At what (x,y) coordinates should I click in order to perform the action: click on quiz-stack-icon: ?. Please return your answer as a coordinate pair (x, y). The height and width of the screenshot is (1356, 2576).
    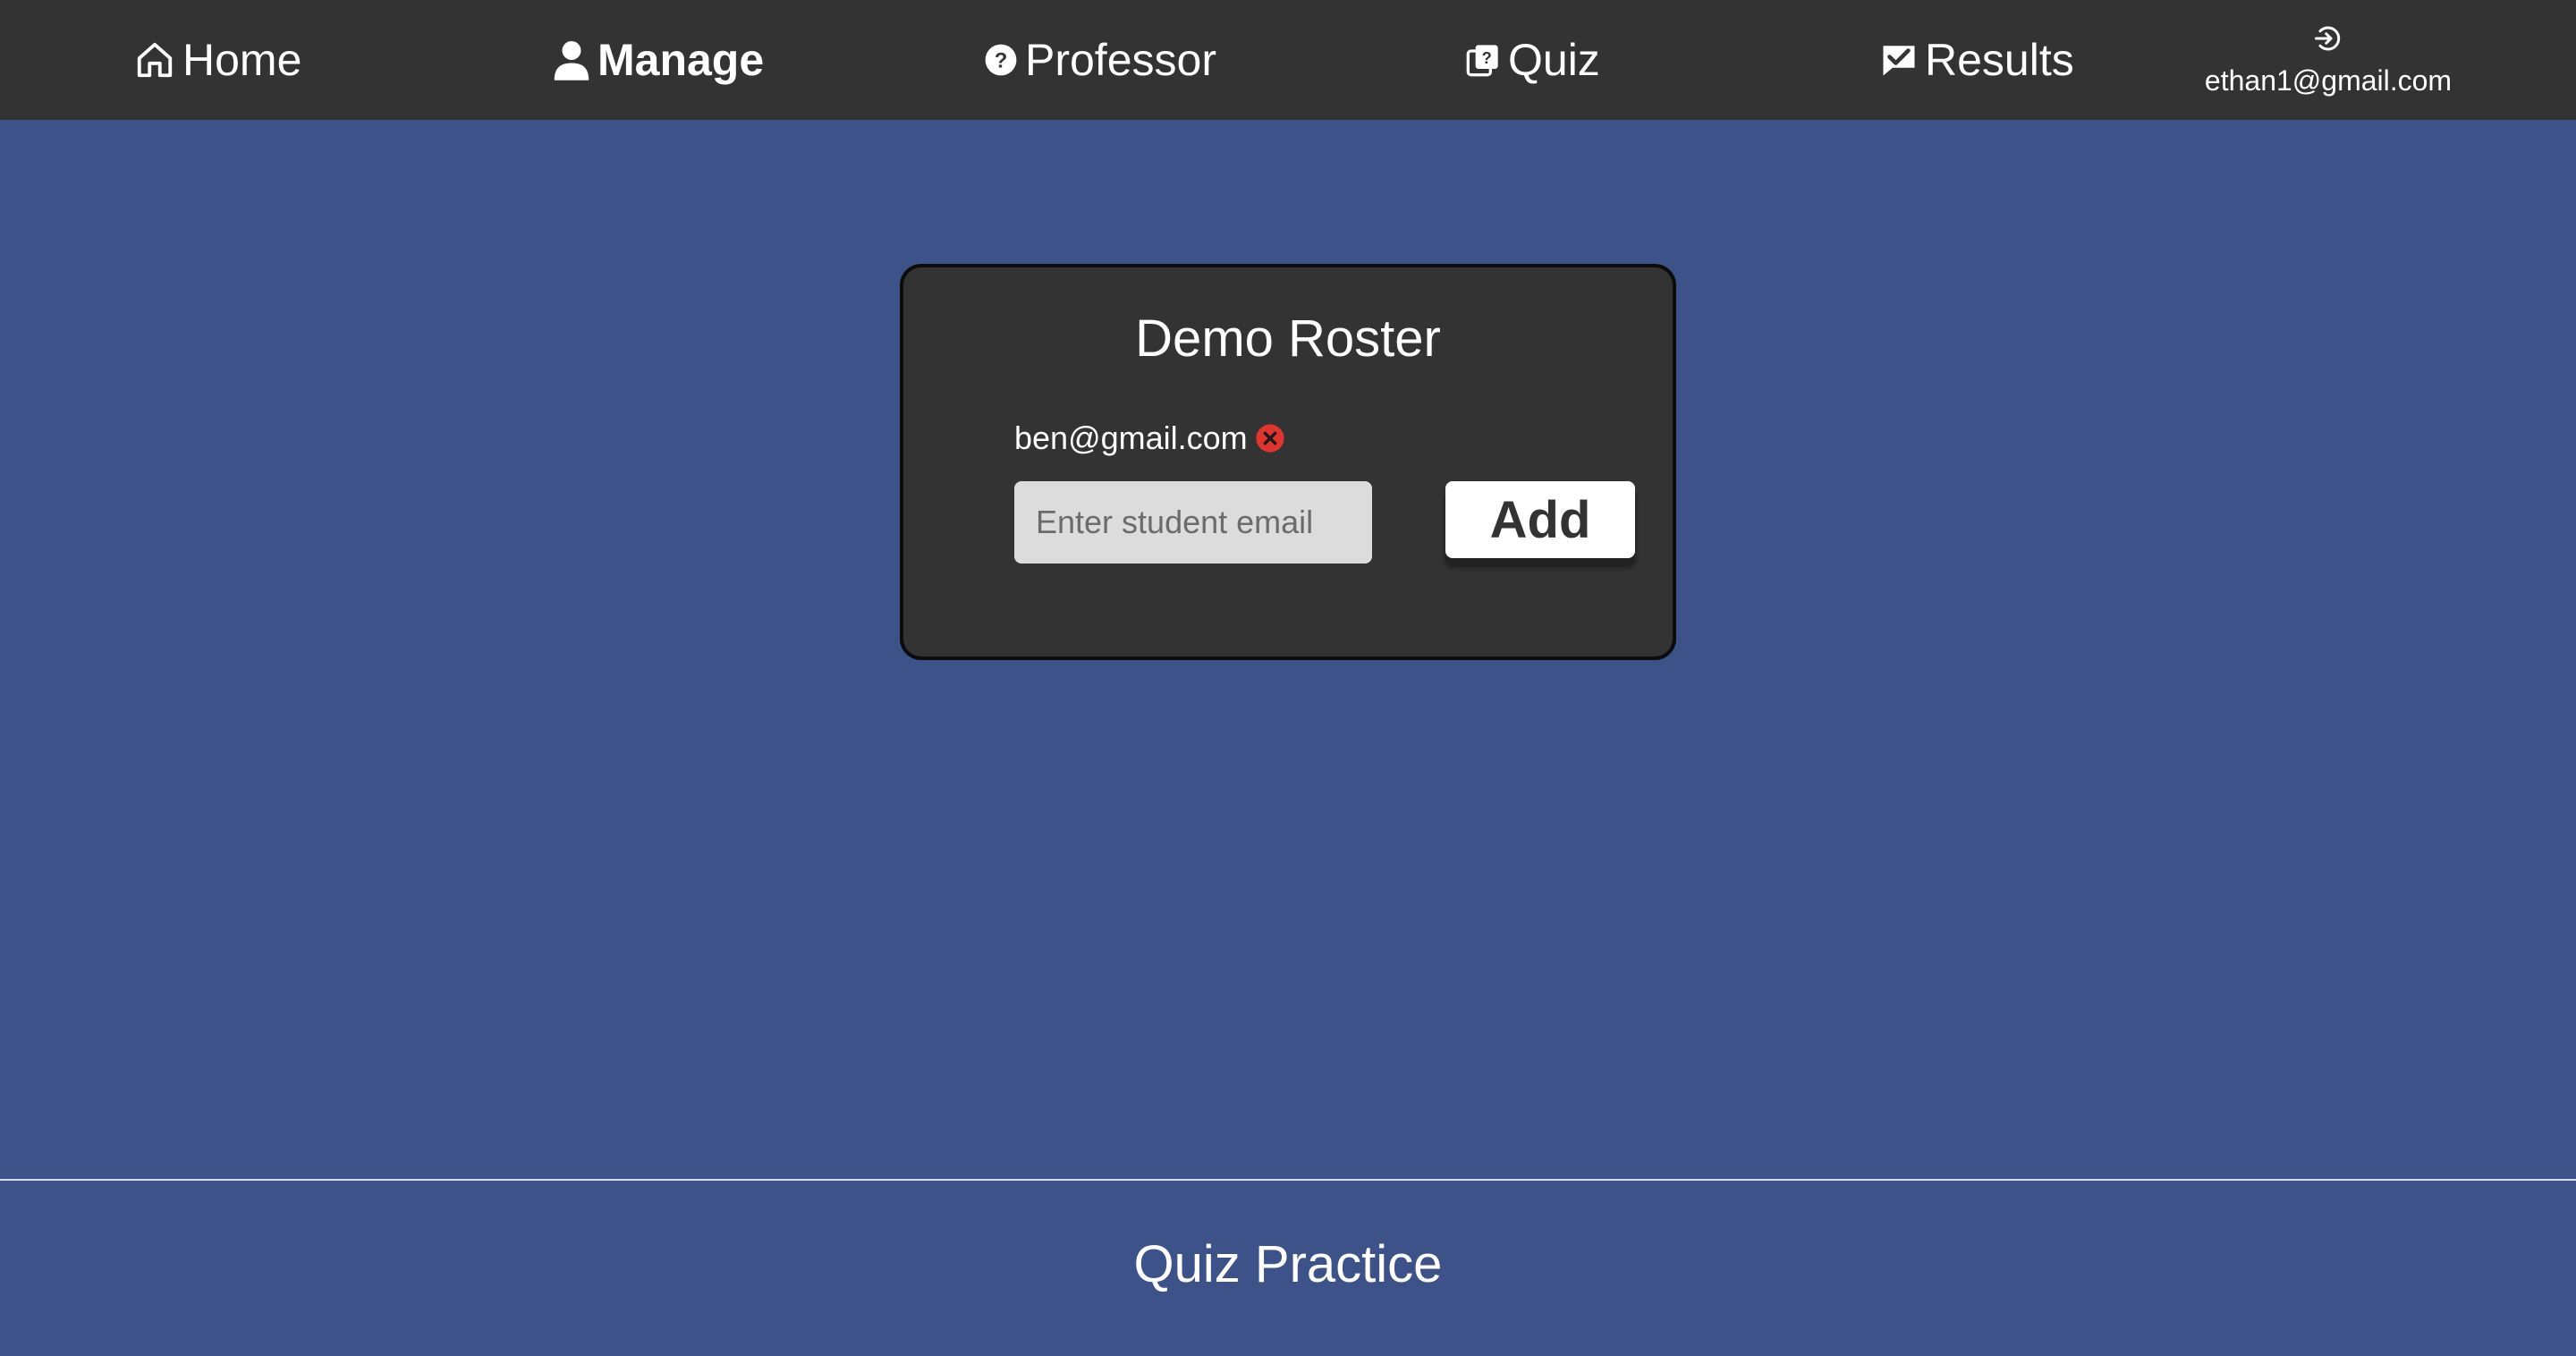
    Looking at the image, I should click on (1483, 60).